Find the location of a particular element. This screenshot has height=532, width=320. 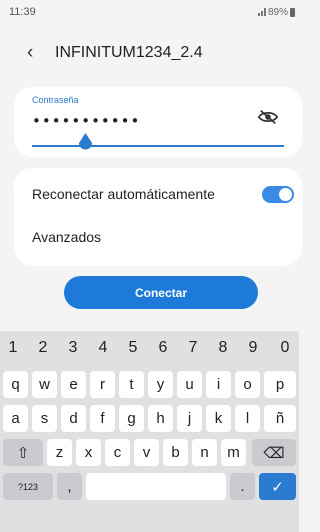

key-z: z is located at coordinates (59, 452).